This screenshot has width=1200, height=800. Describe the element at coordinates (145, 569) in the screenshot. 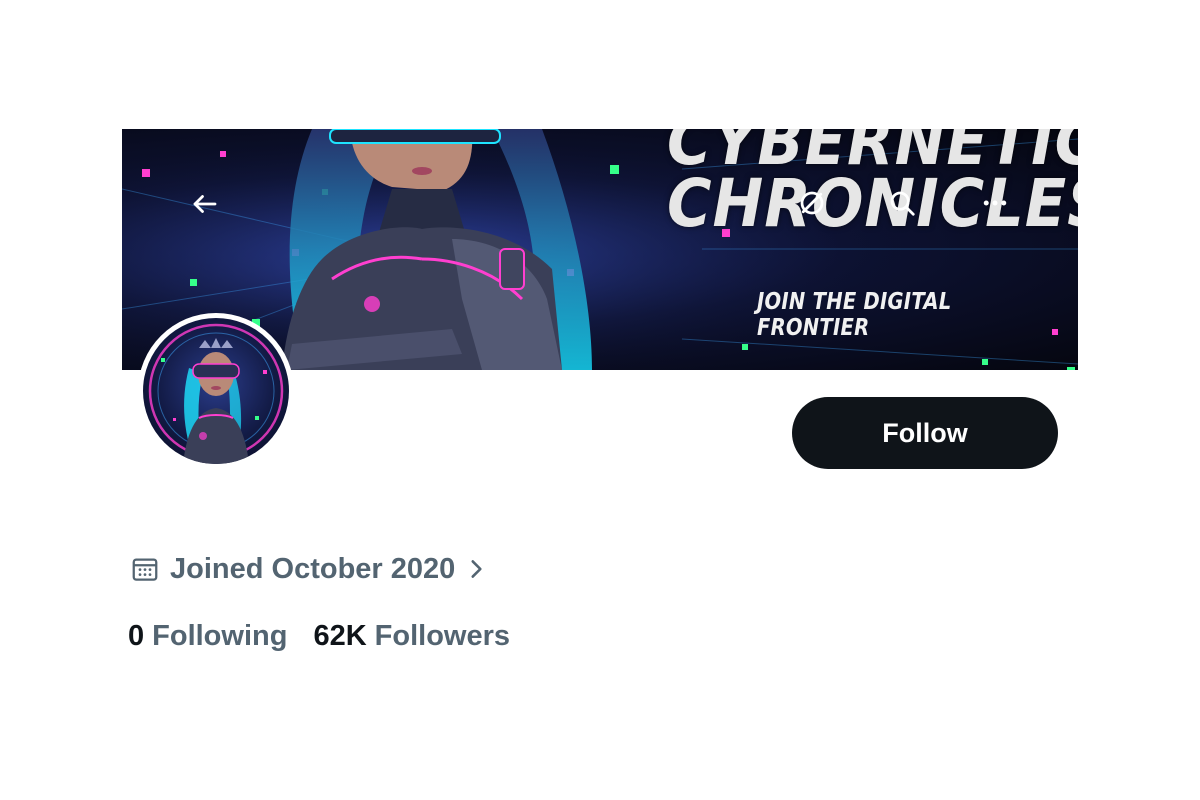

I see `calendar-icon` at that location.